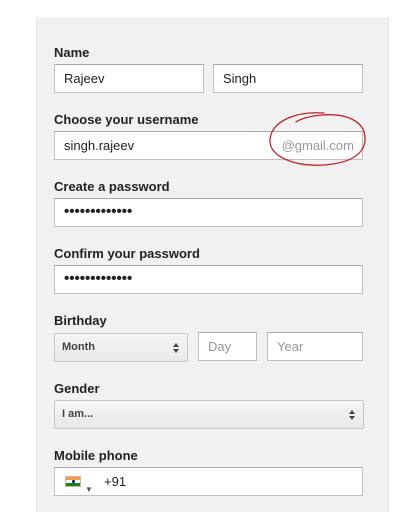  What do you see at coordinates (96, 455) in the screenshot?
I see `mobile-phone-label: Mobile phone` at bounding box center [96, 455].